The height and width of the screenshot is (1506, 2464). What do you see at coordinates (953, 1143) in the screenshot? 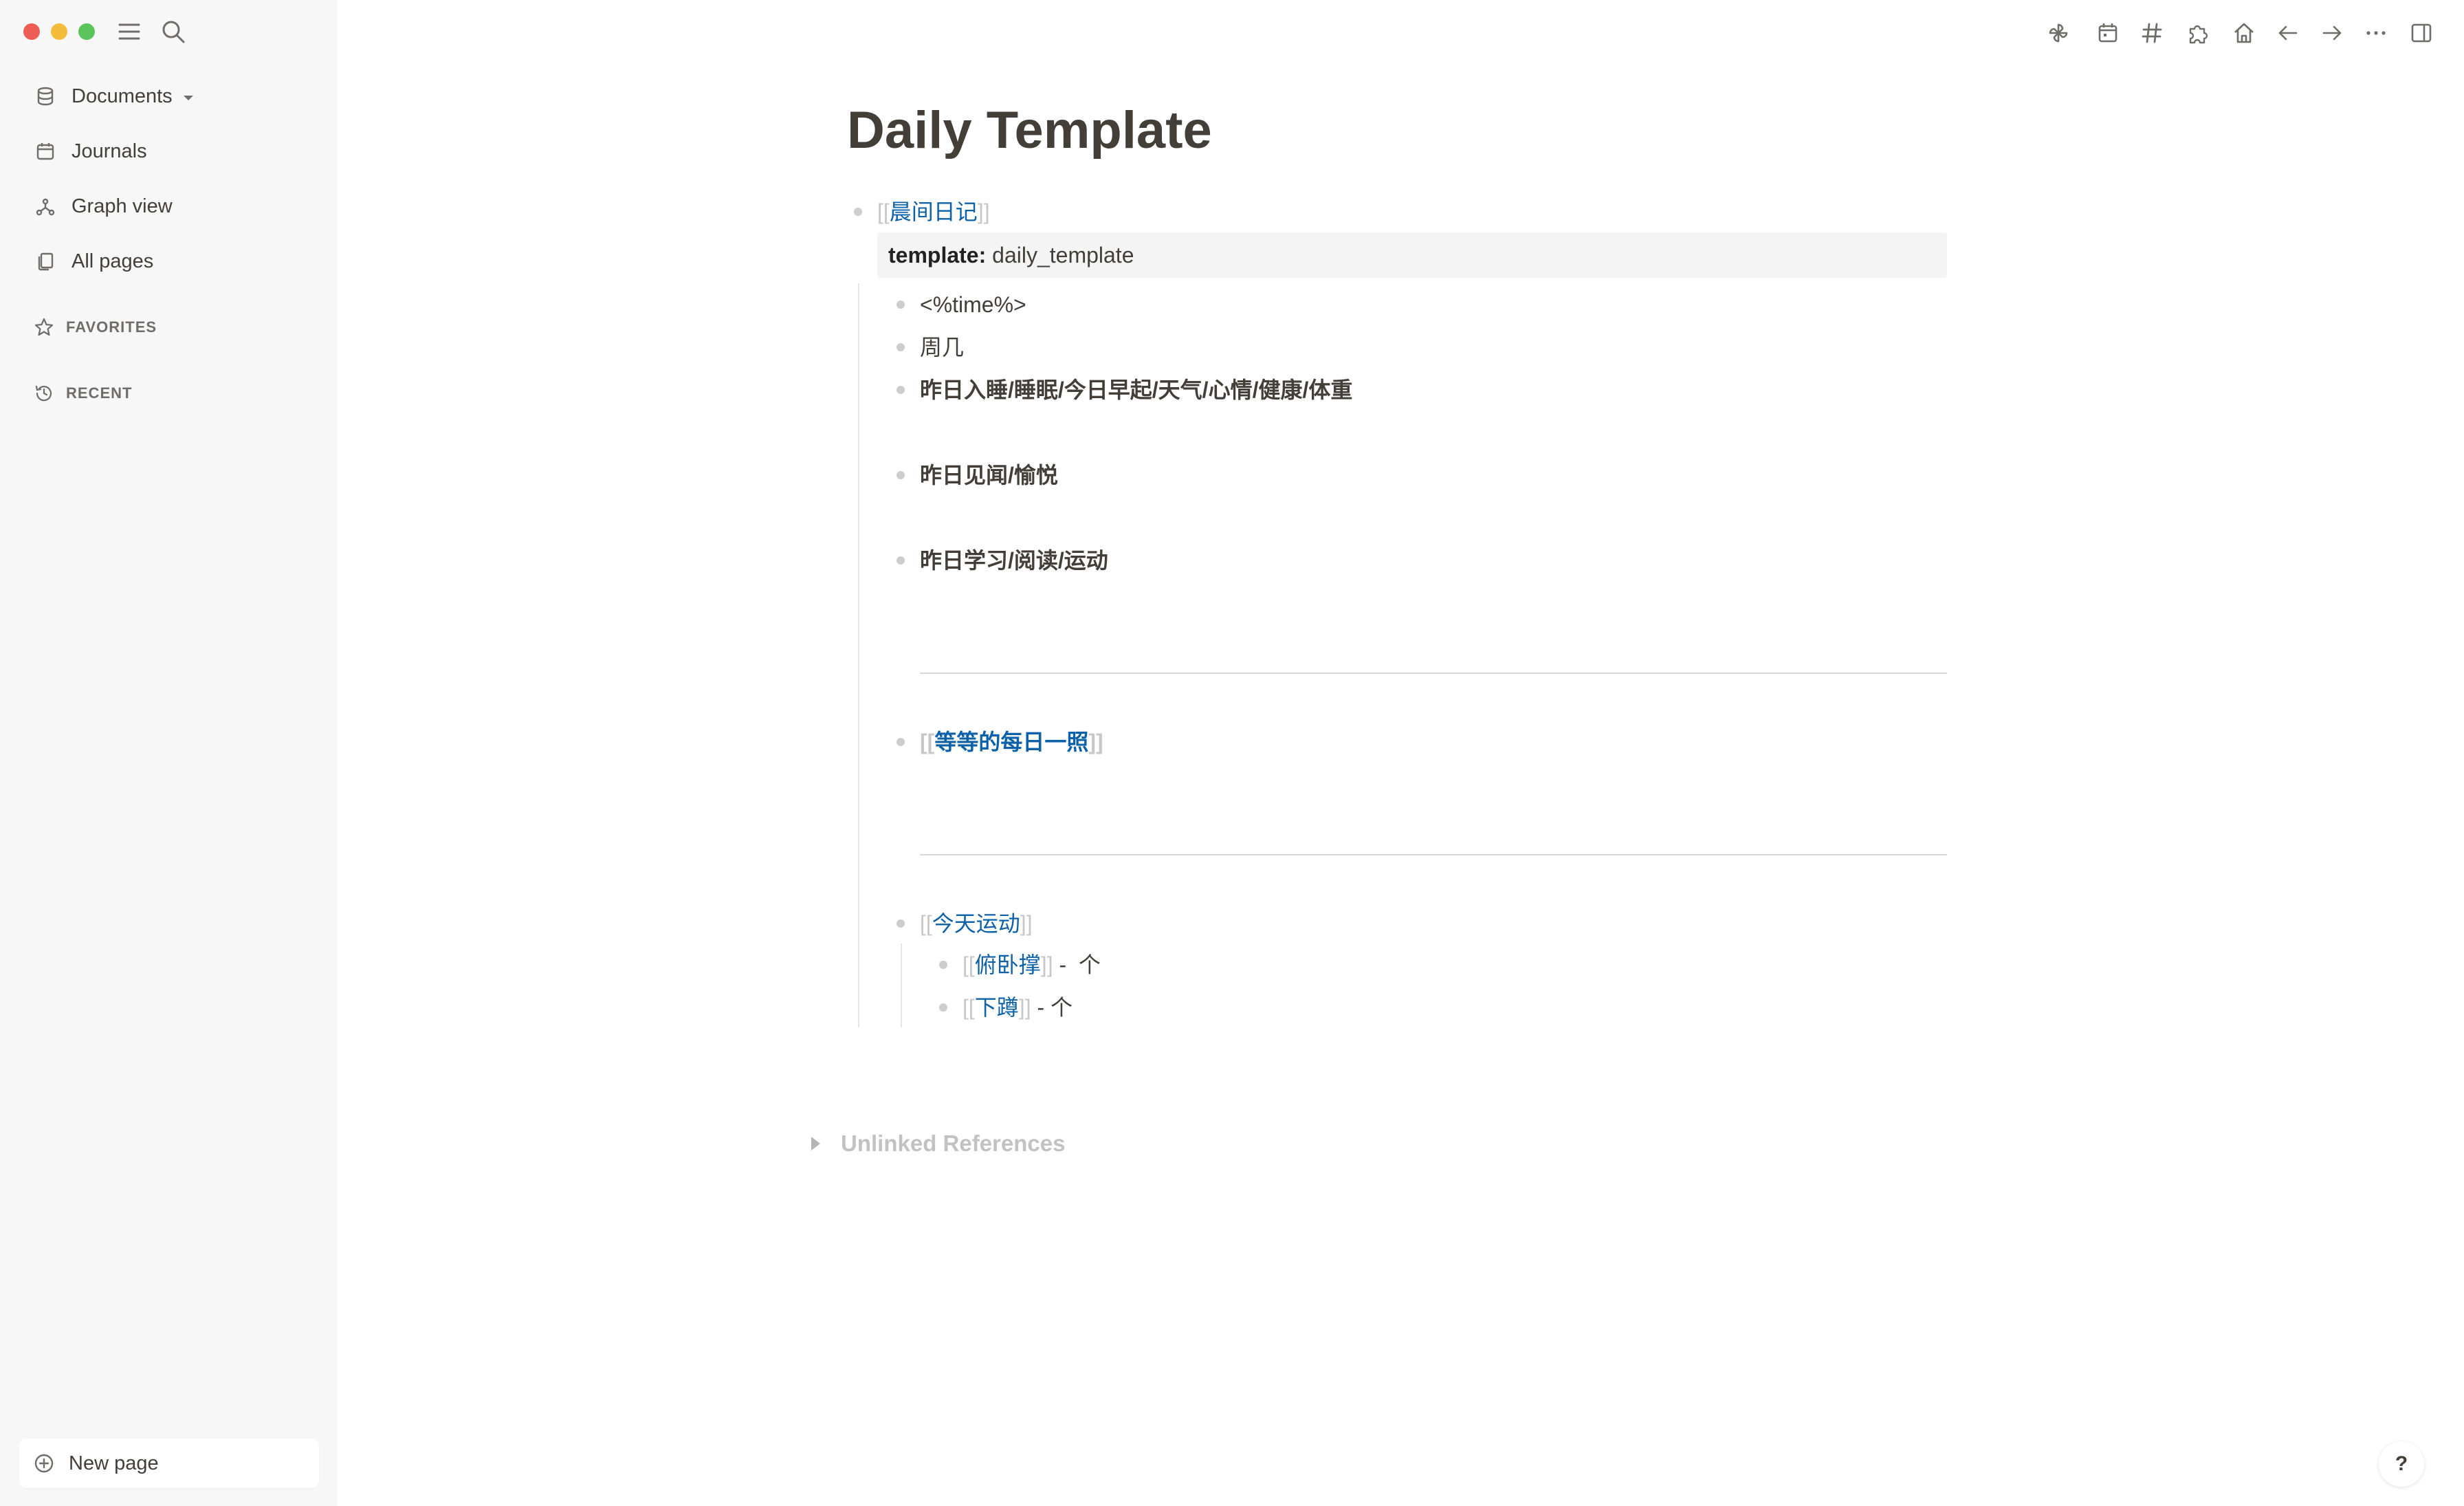
I see `unlinked-references-label: Unlinked References` at bounding box center [953, 1143].